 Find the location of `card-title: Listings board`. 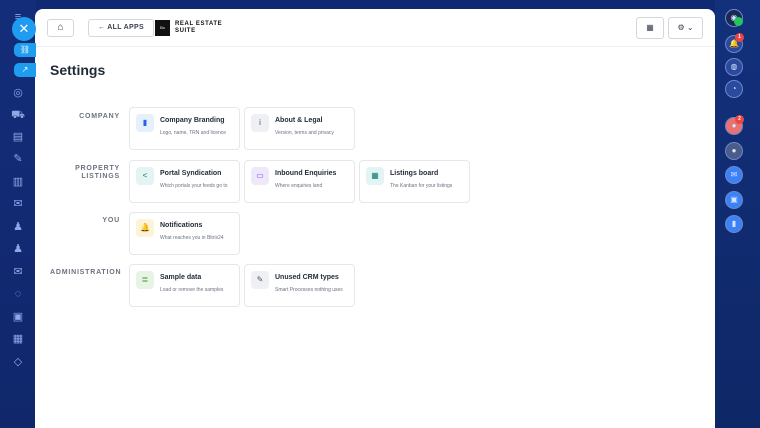

card-title: Listings board is located at coordinates (414, 173).